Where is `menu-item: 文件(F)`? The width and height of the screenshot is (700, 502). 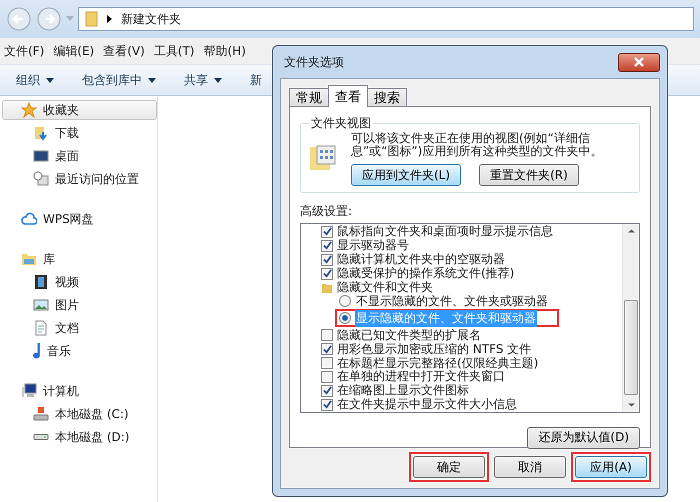
menu-item: 文件(F) is located at coordinates (24, 51).